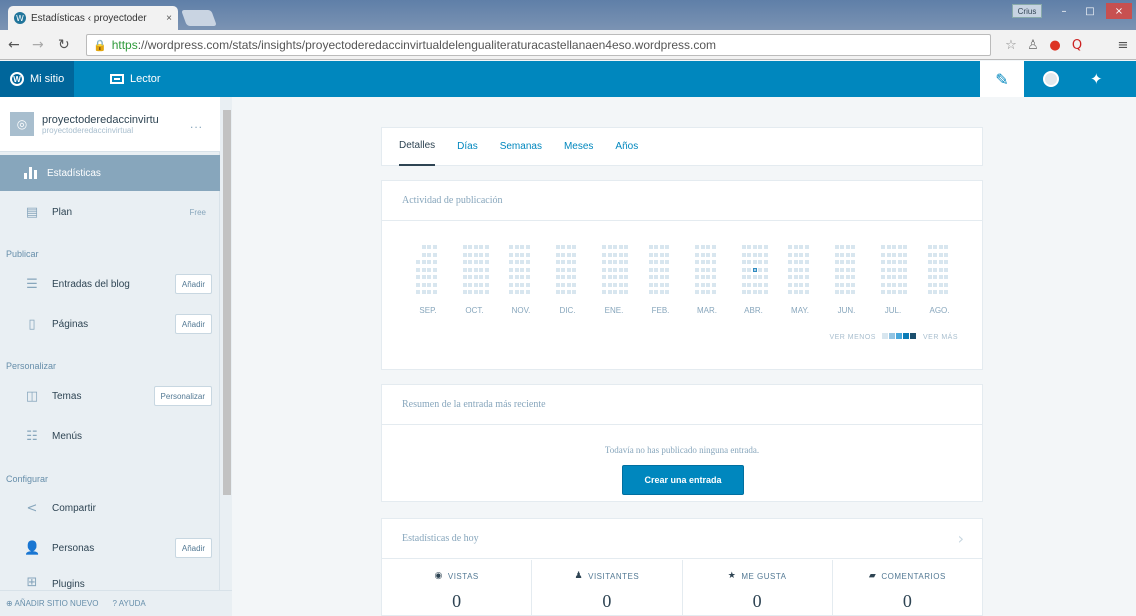 This screenshot has width=1136, height=616. What do you see at coordinates (961, 538) in the screenshot?
I see `chevron-right-icon: ›` at bounding box center [961, 538].